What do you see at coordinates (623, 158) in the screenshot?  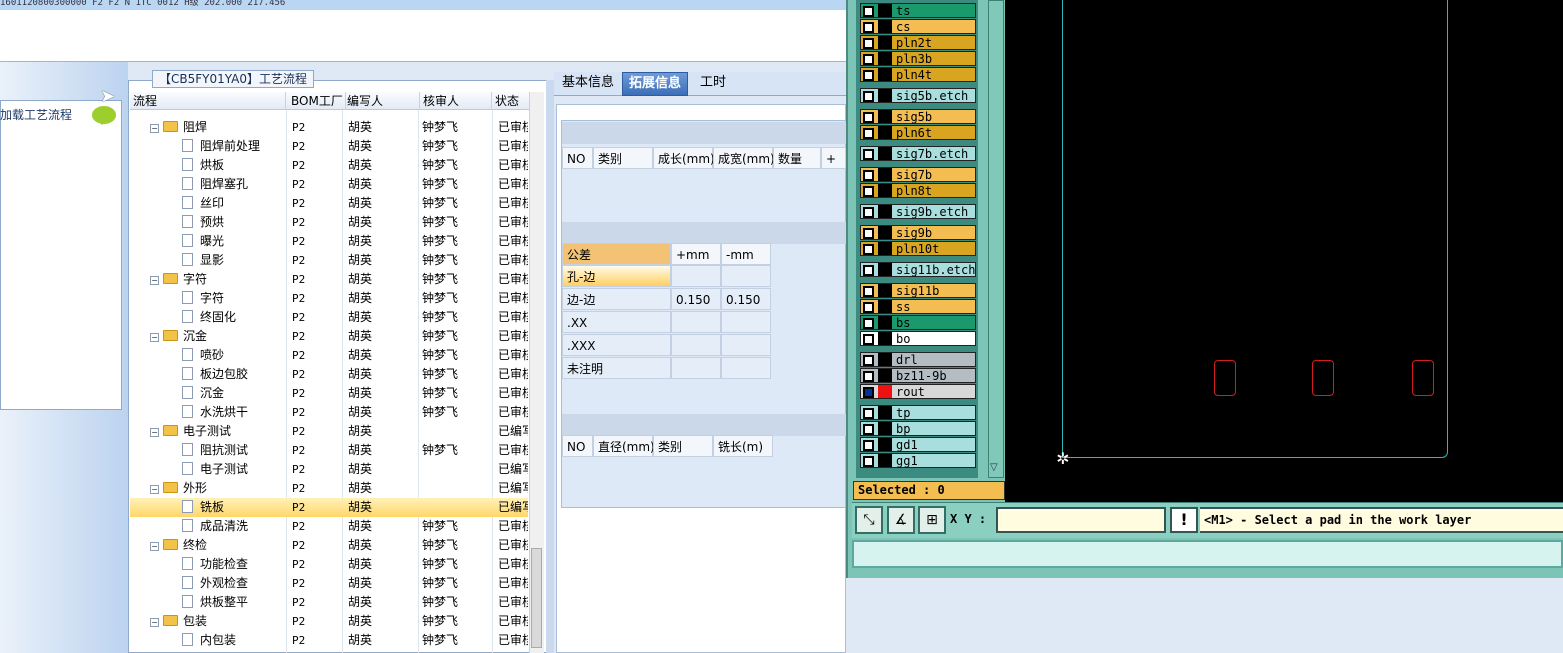 I see `grid1-header-category: 类别` at bounding box center [623, 158].